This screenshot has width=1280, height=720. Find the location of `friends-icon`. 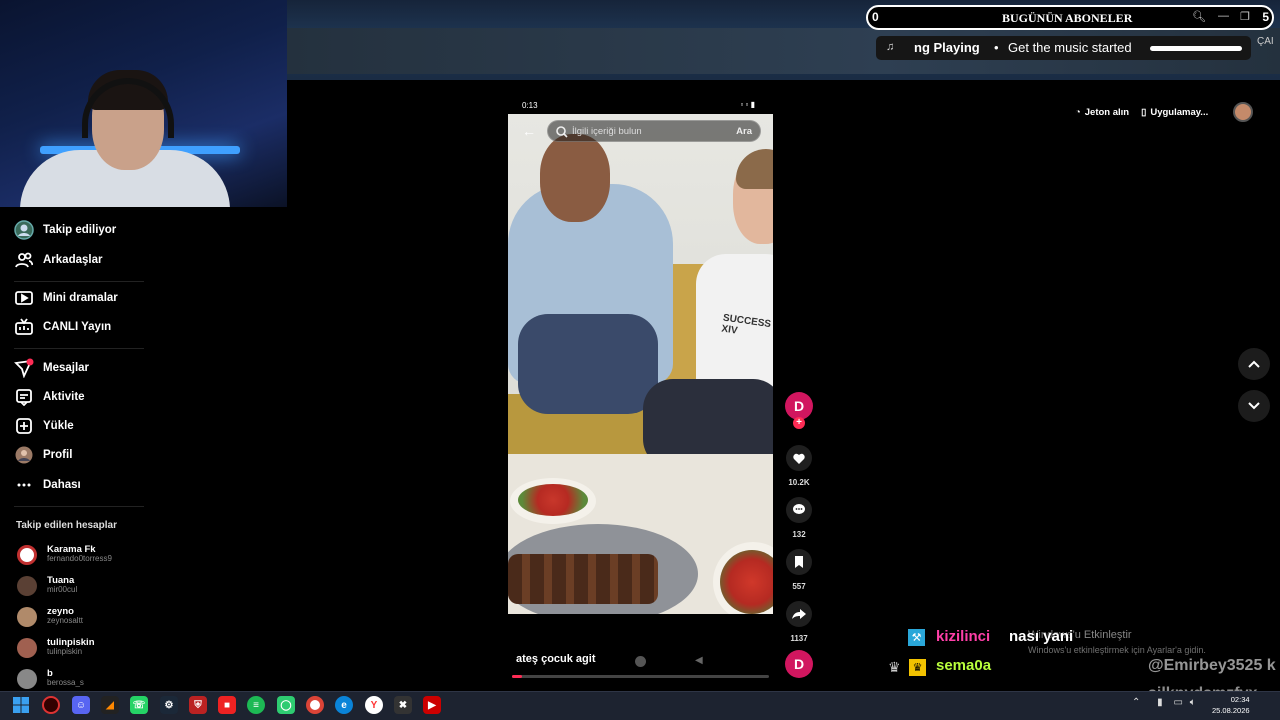

friends-icon is located at coordinates (24, 260).